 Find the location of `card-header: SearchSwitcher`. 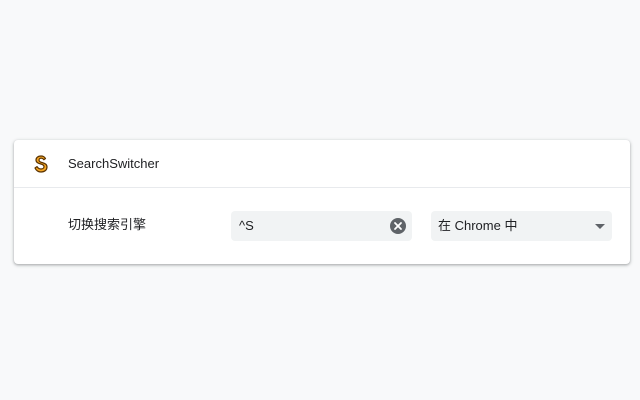

card-header: SearchSwitcher is located at coordinates (322, 164).